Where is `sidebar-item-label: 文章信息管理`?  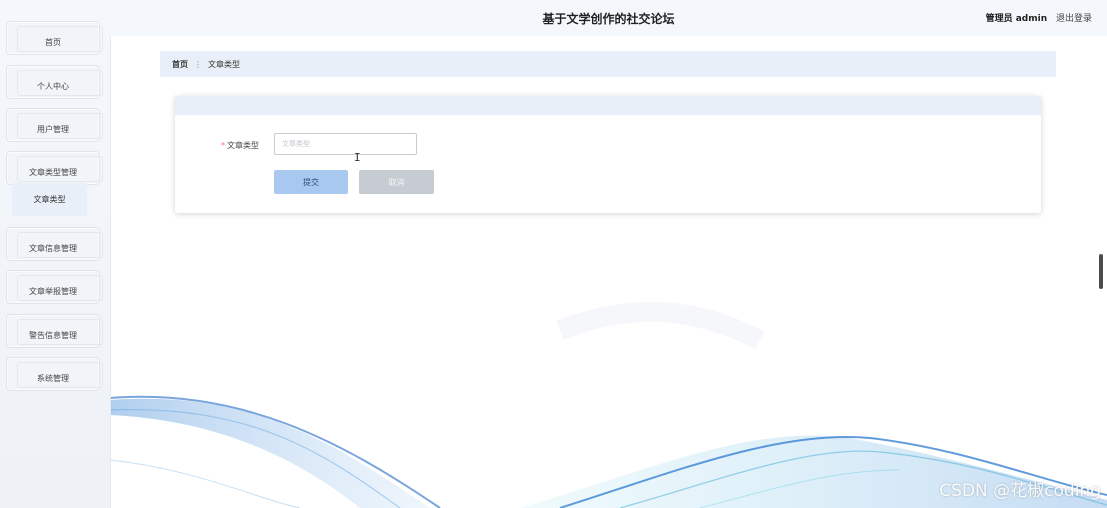
sidebar-item-label: 文章信息管理 is located at coordinates (53, 248).